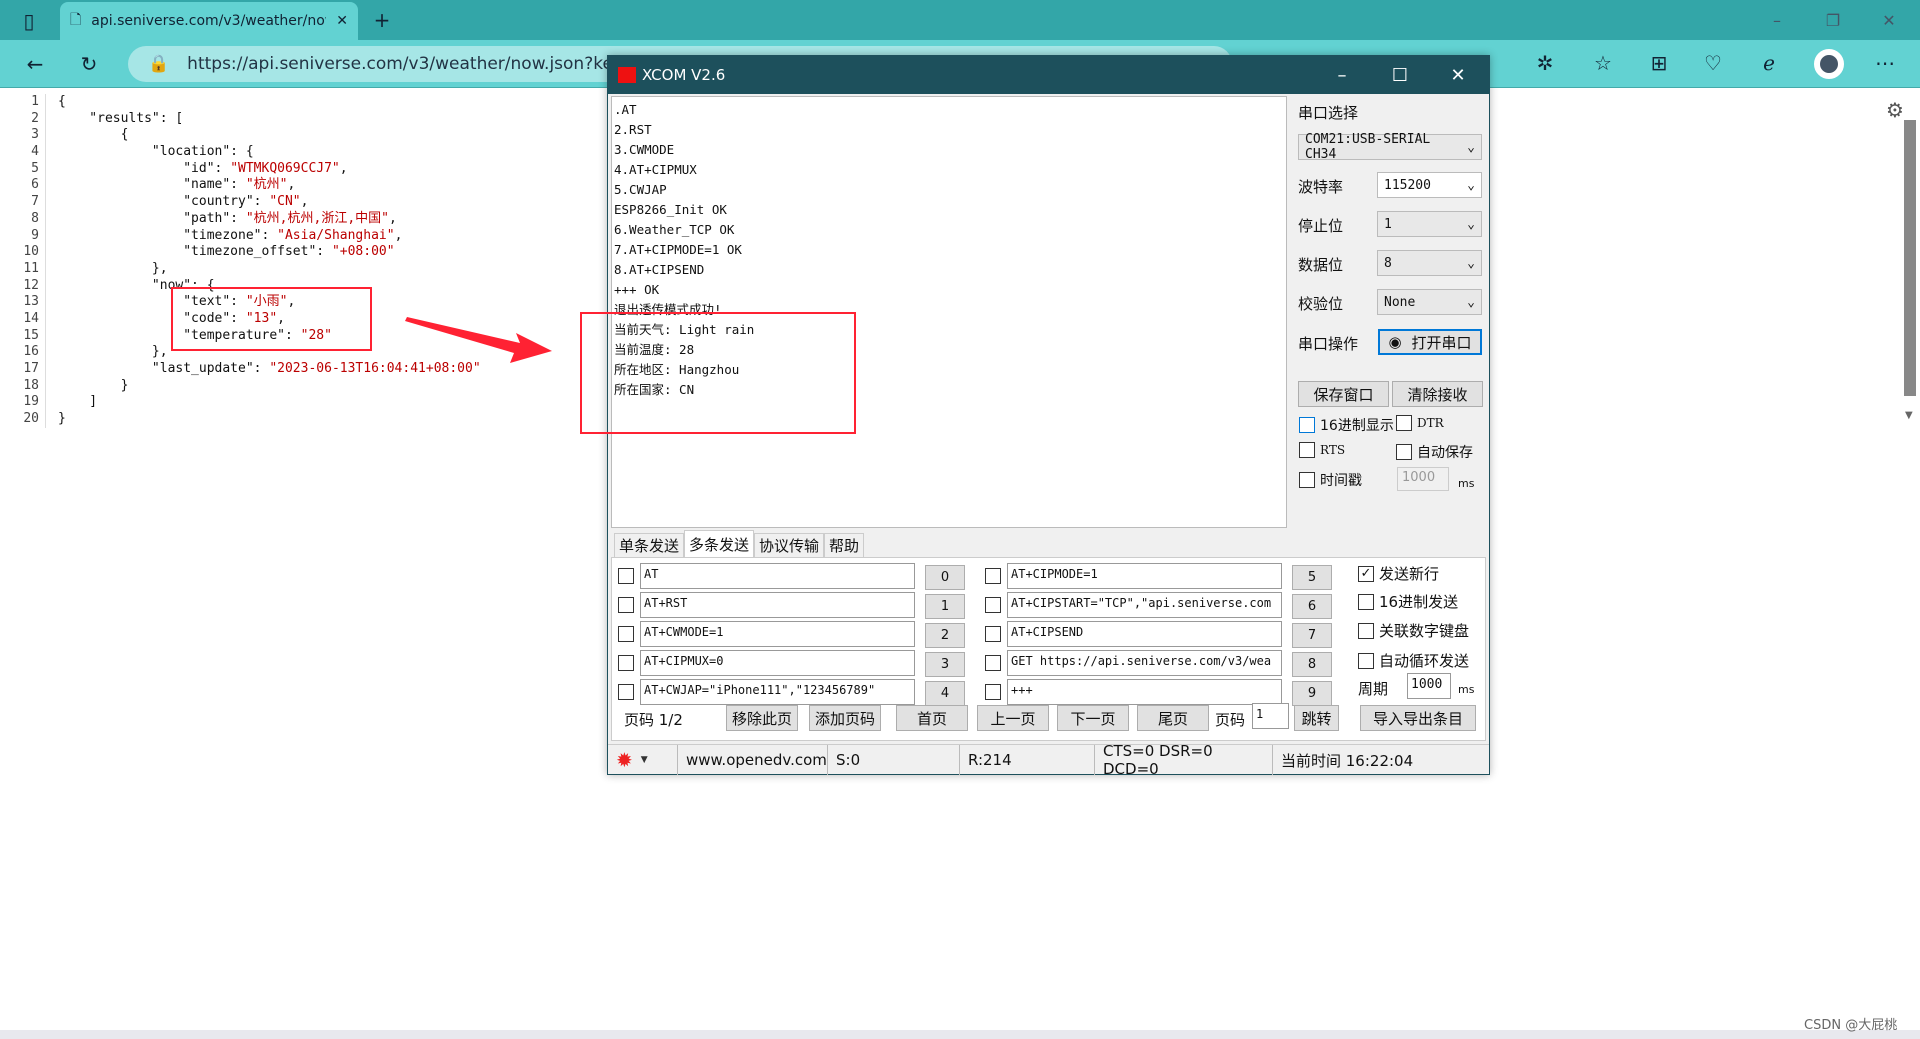 This screenshot has height=1039, width=1920. Describe the element at coordinates (1312, 693) in the screenshot. I see `send-command-button: 9` at that location.